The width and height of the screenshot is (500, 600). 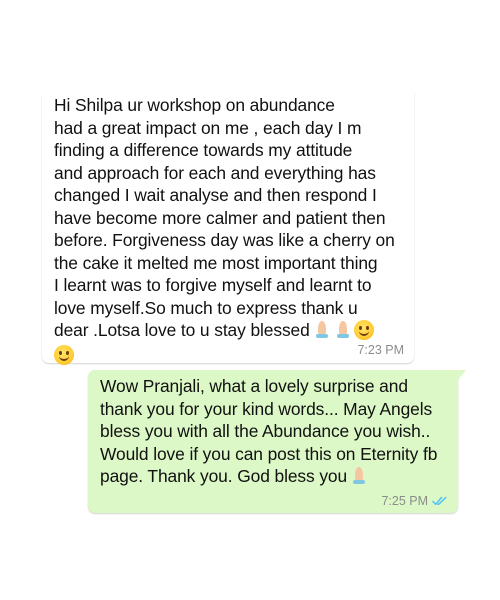 What do you see at coordinates (38, 92) in the screenshot?
I see `incoming-bubble-tail` at bounding box center [38, 92].